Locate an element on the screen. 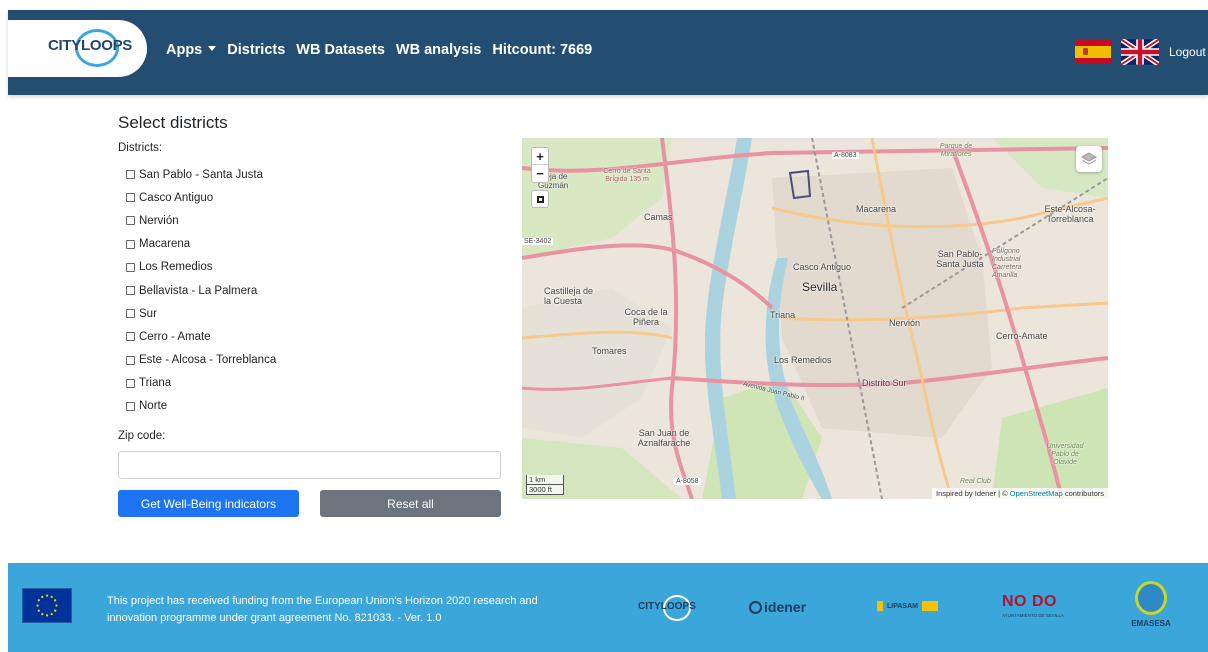  logout-link: Logout is located at coordinates (1187, 52).